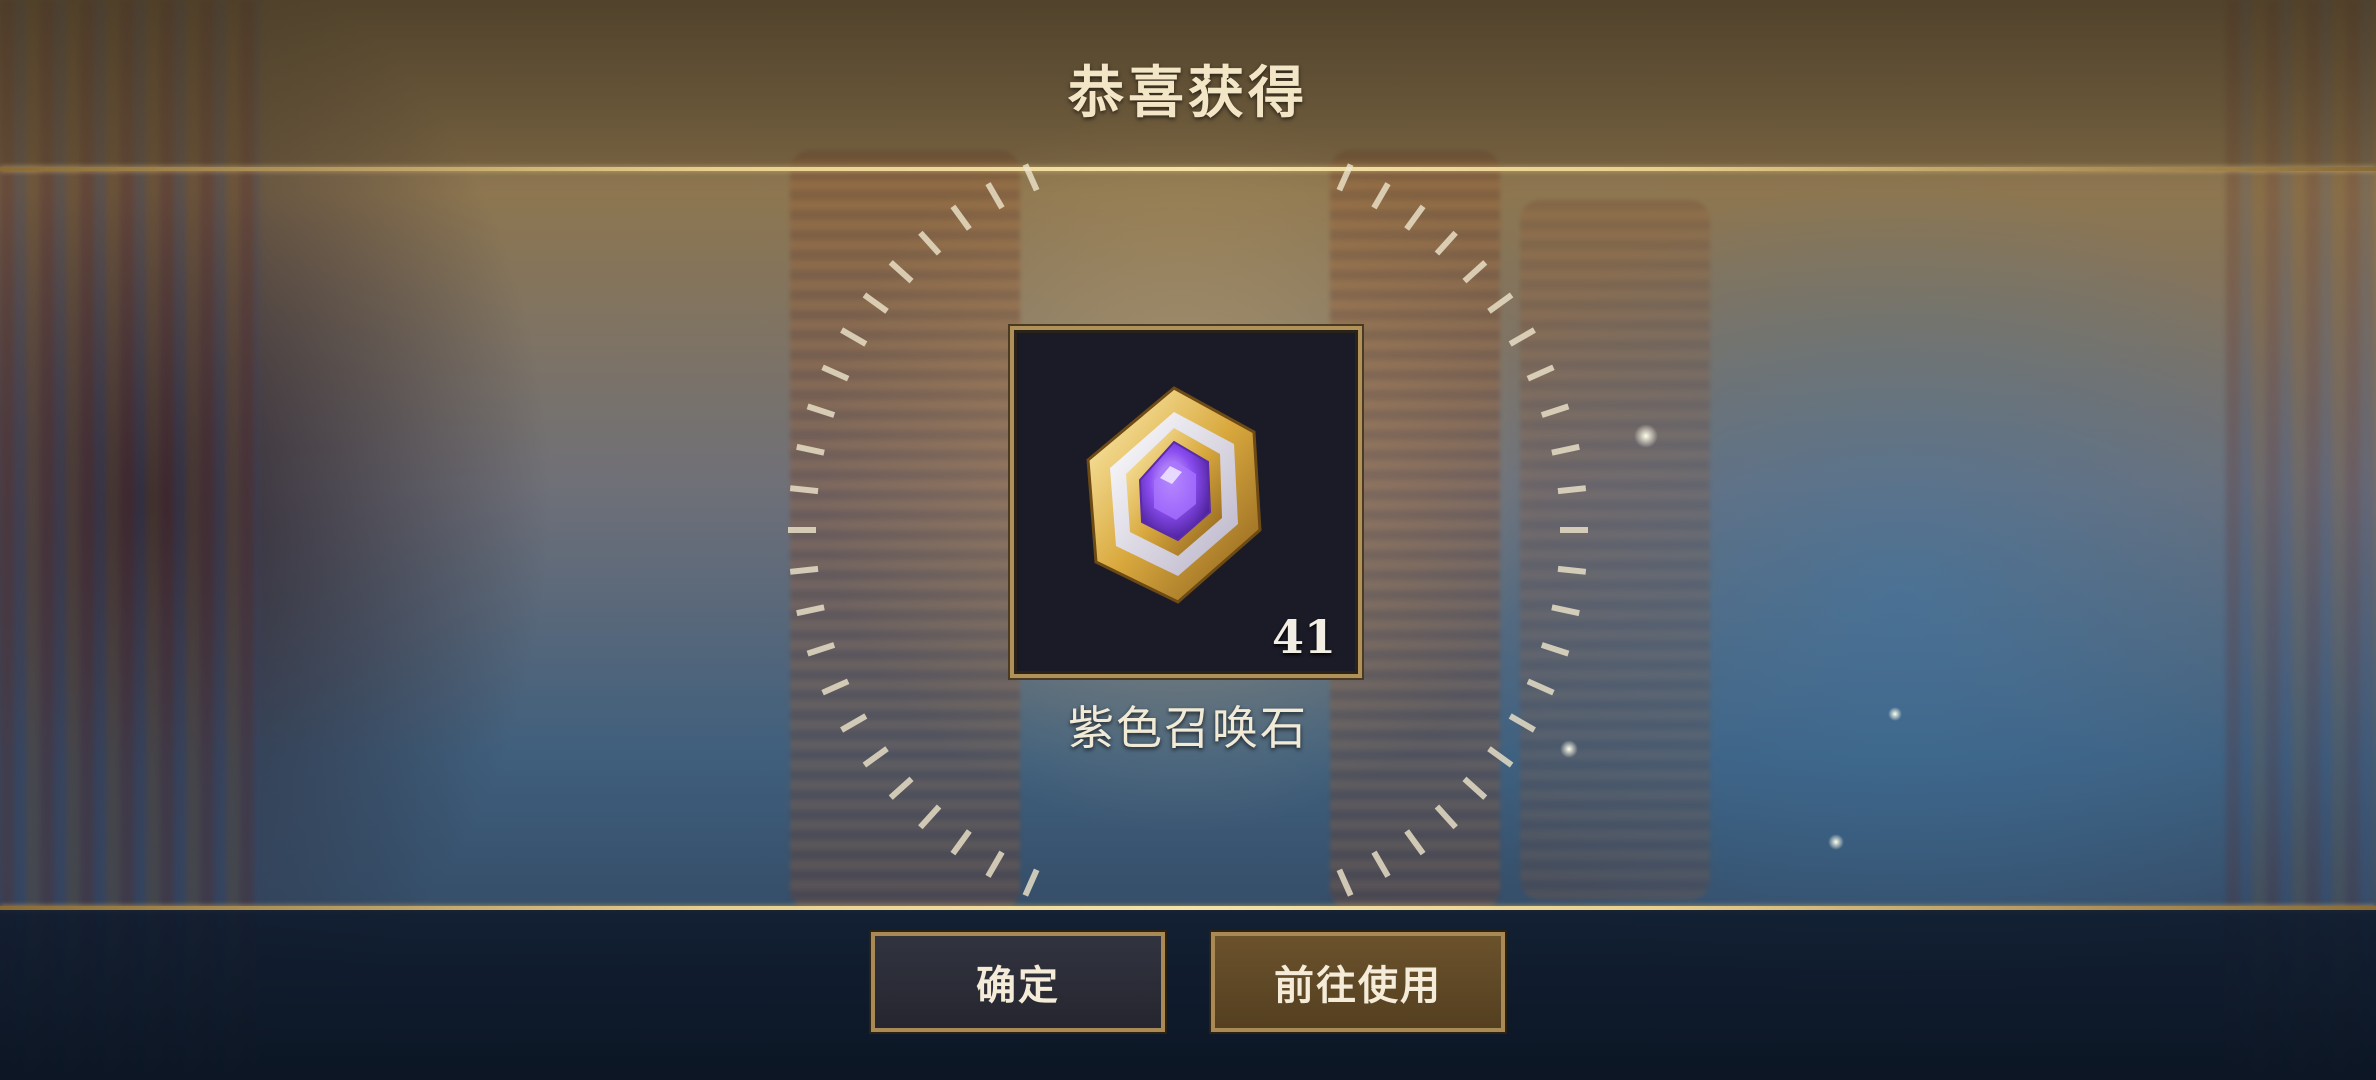  I want to click on divider-top, so click(1188, 169).